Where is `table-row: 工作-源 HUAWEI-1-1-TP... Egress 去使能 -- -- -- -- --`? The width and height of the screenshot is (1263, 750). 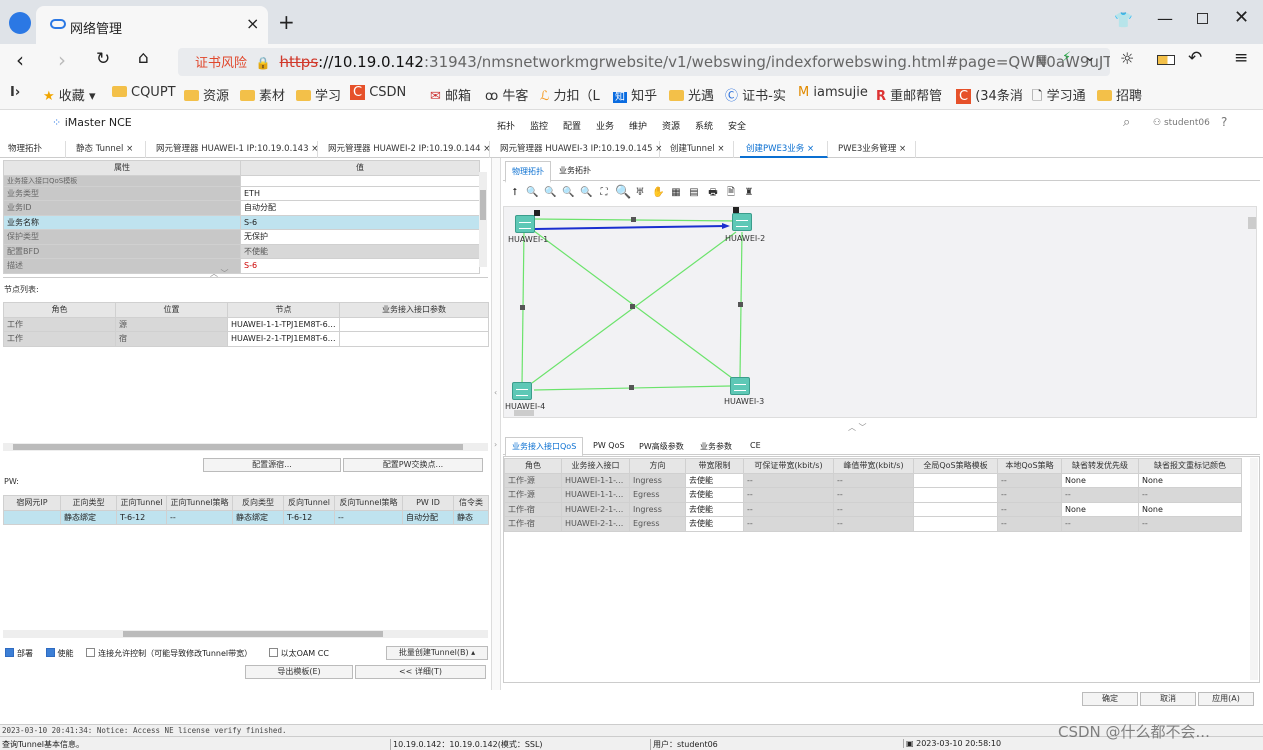 table-row: 工作-源 HUAWEI-1-1-TP... Egress 去使能 -- -- -- -- -- is located at coordinates (873, 495).